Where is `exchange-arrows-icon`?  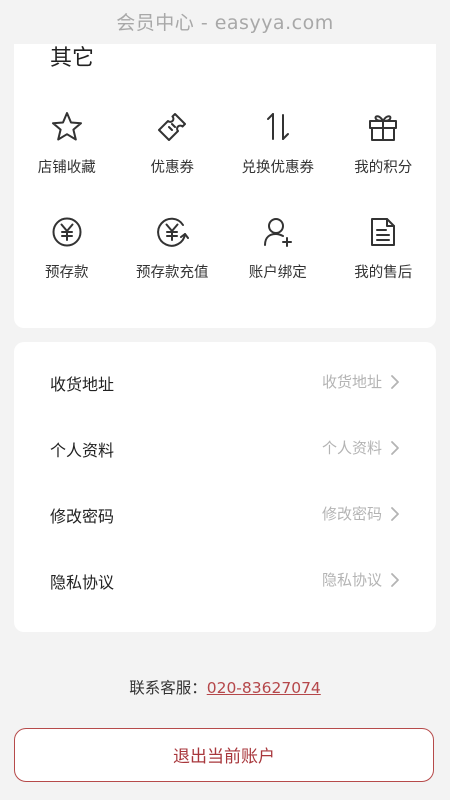 exchange-arrows-icon is located at coordinates (277, 126).